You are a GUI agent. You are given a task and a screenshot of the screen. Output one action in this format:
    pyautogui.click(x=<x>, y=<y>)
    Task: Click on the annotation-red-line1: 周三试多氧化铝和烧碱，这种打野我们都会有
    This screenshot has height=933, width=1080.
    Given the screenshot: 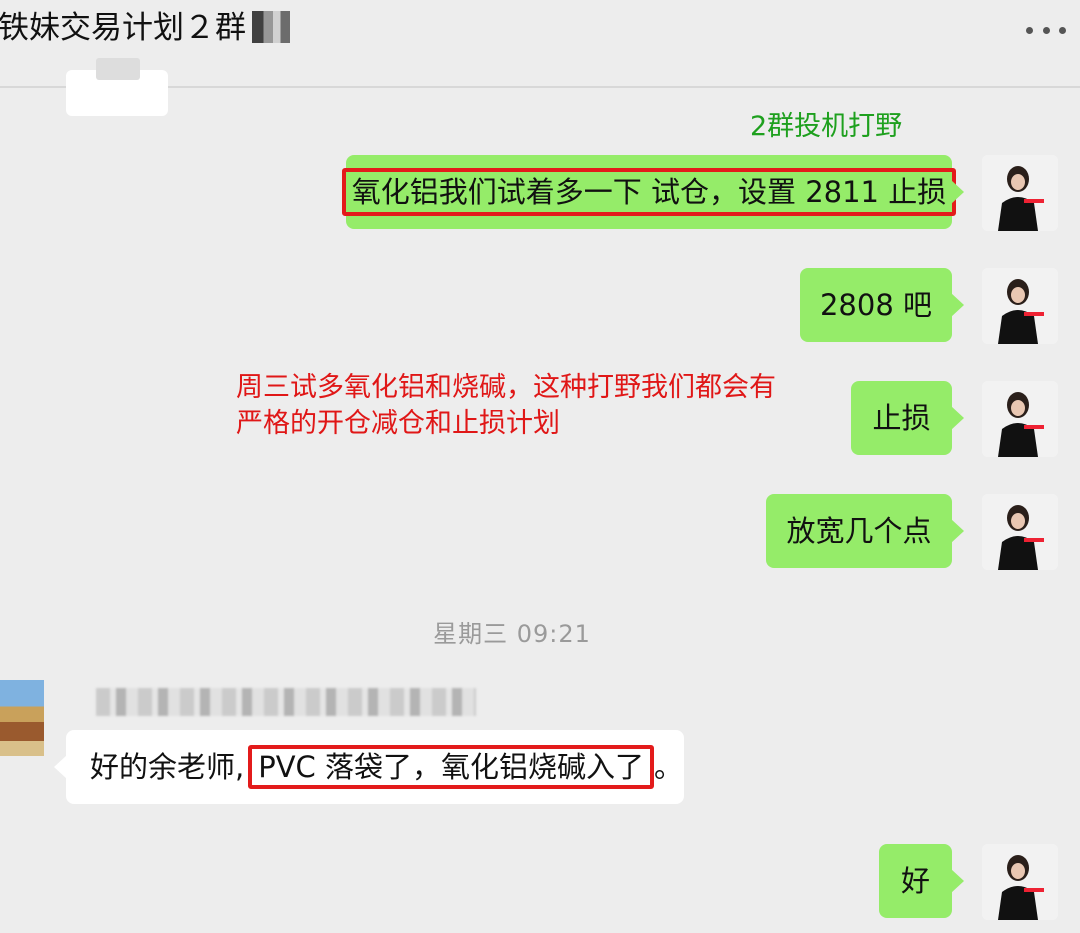 What is the action you would take?
    pyautogui.click(x=506, y=387)
    